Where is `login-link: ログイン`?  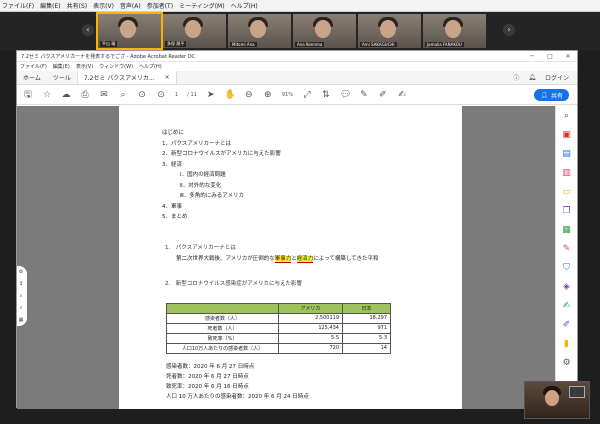
login-link: ログイン is located at coordinates (557, 77).